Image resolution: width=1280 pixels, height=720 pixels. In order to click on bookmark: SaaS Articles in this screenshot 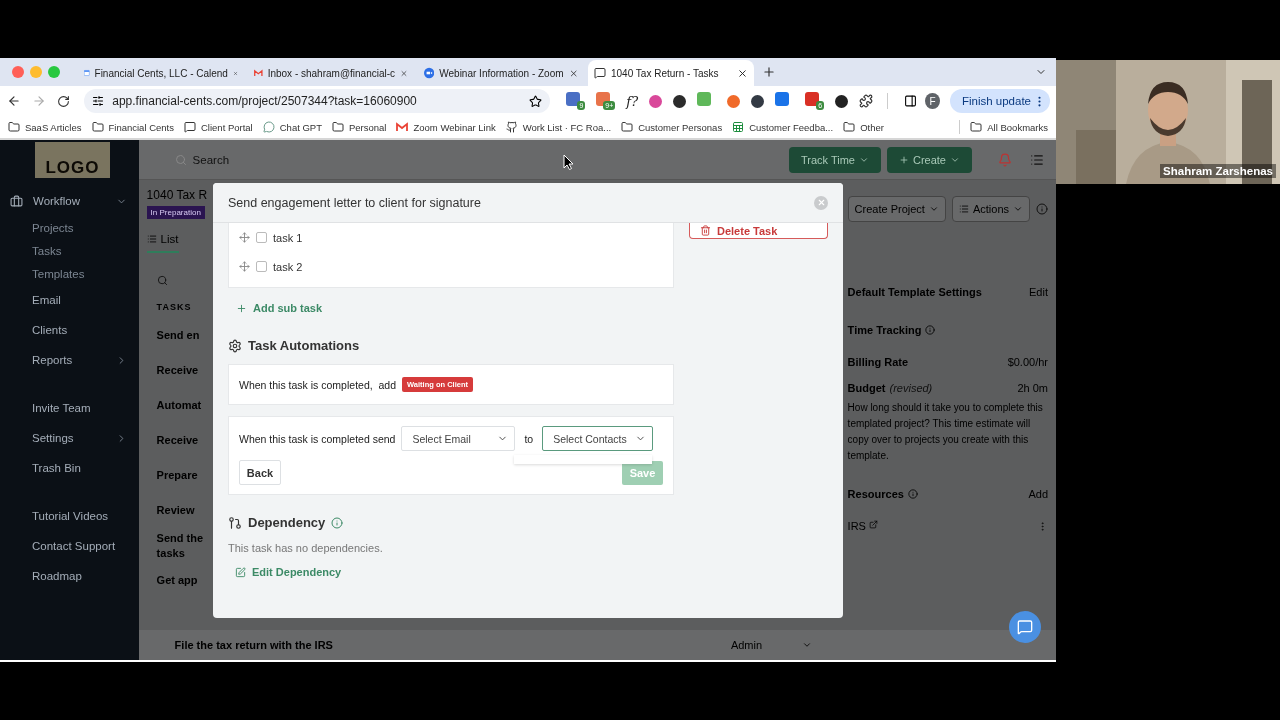, I will do `click(45, 127)`.